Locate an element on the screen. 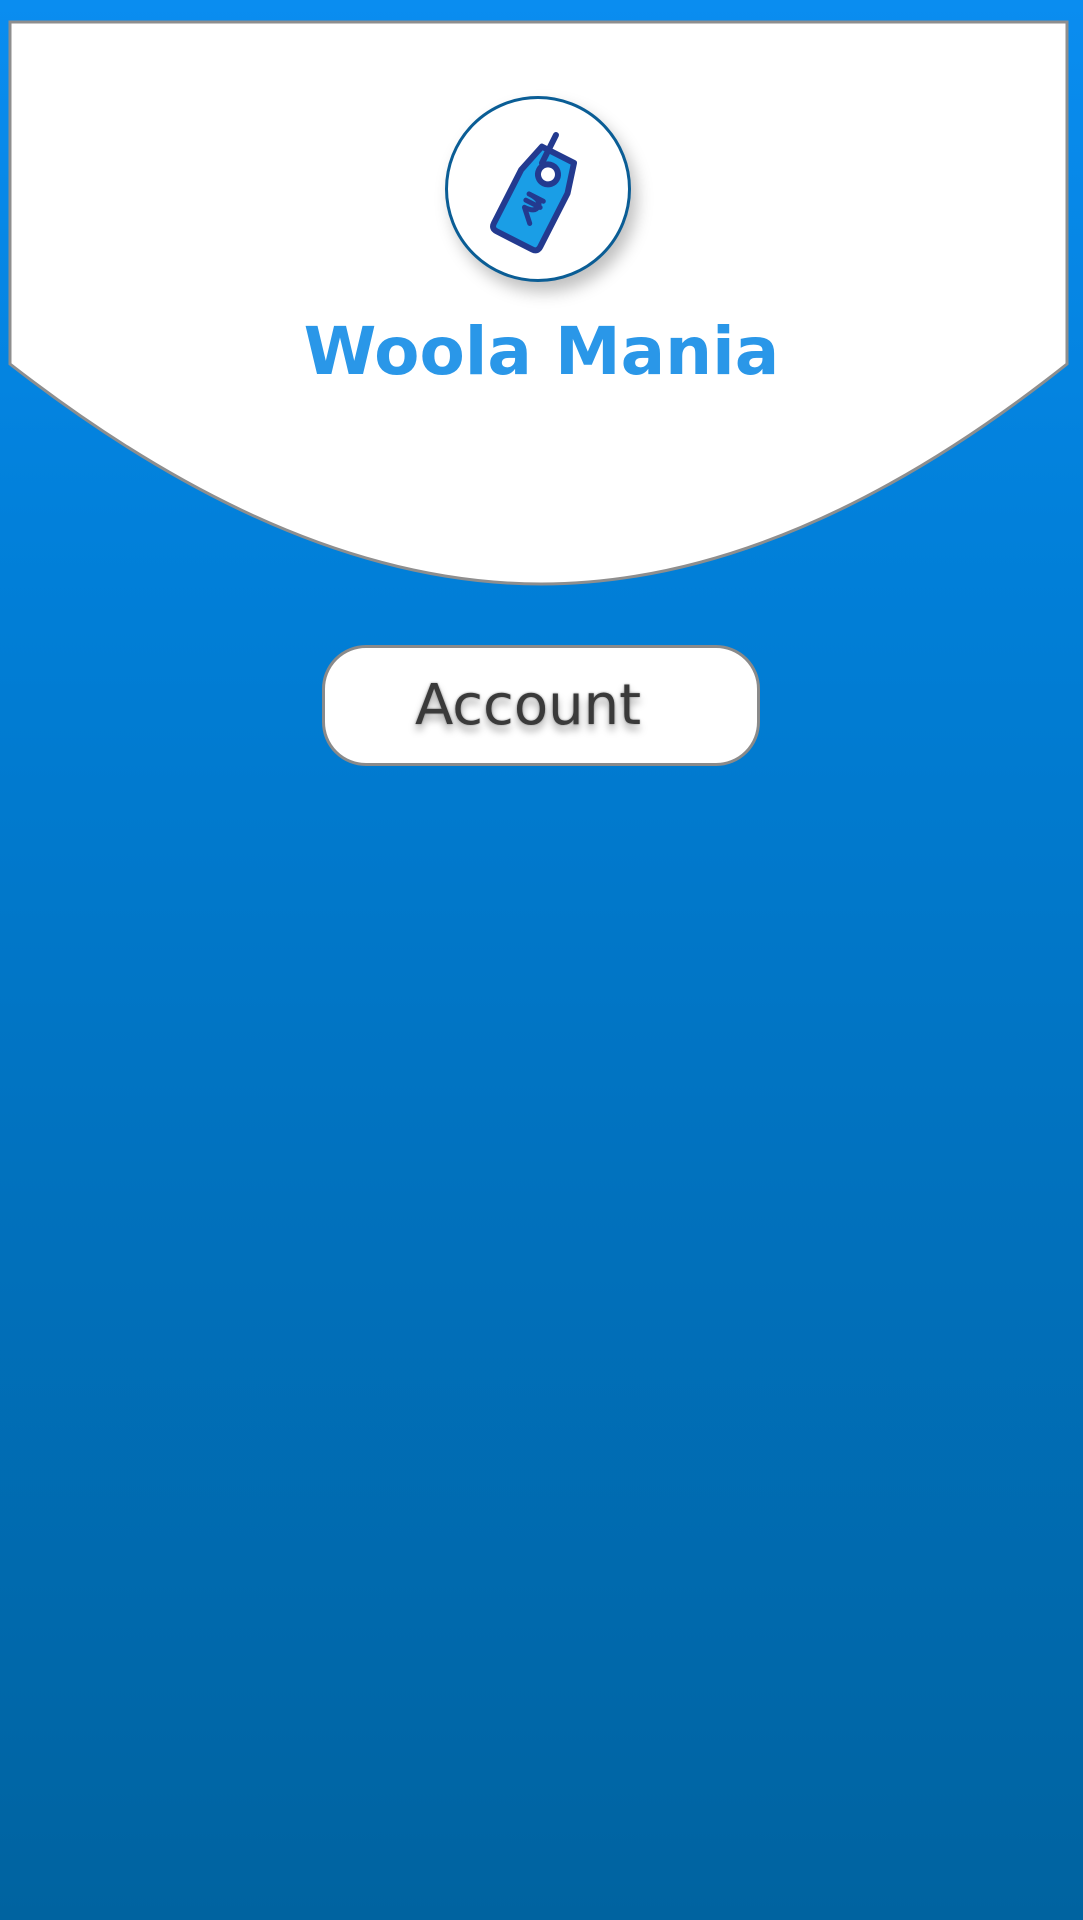 The width and height of the screenshot is (1083, 1920). app-title: Woola Mania is located at coordinates (541, 351).